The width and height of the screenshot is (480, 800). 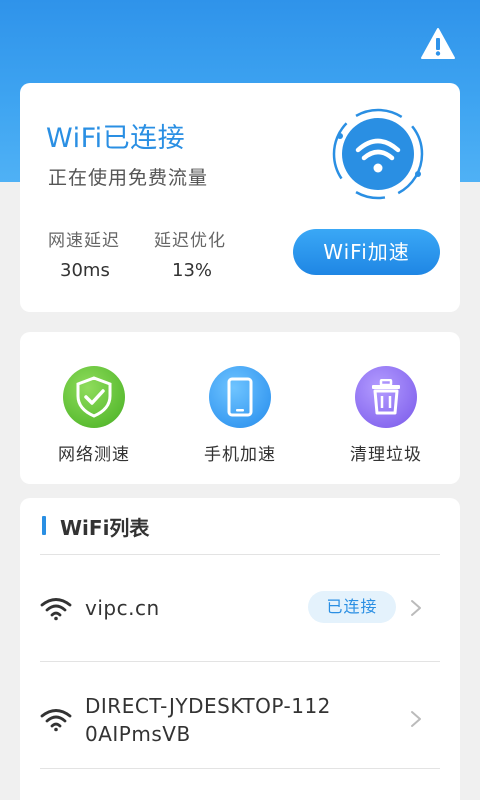 I want to click on warning-icon, so click(x=438, y=44).